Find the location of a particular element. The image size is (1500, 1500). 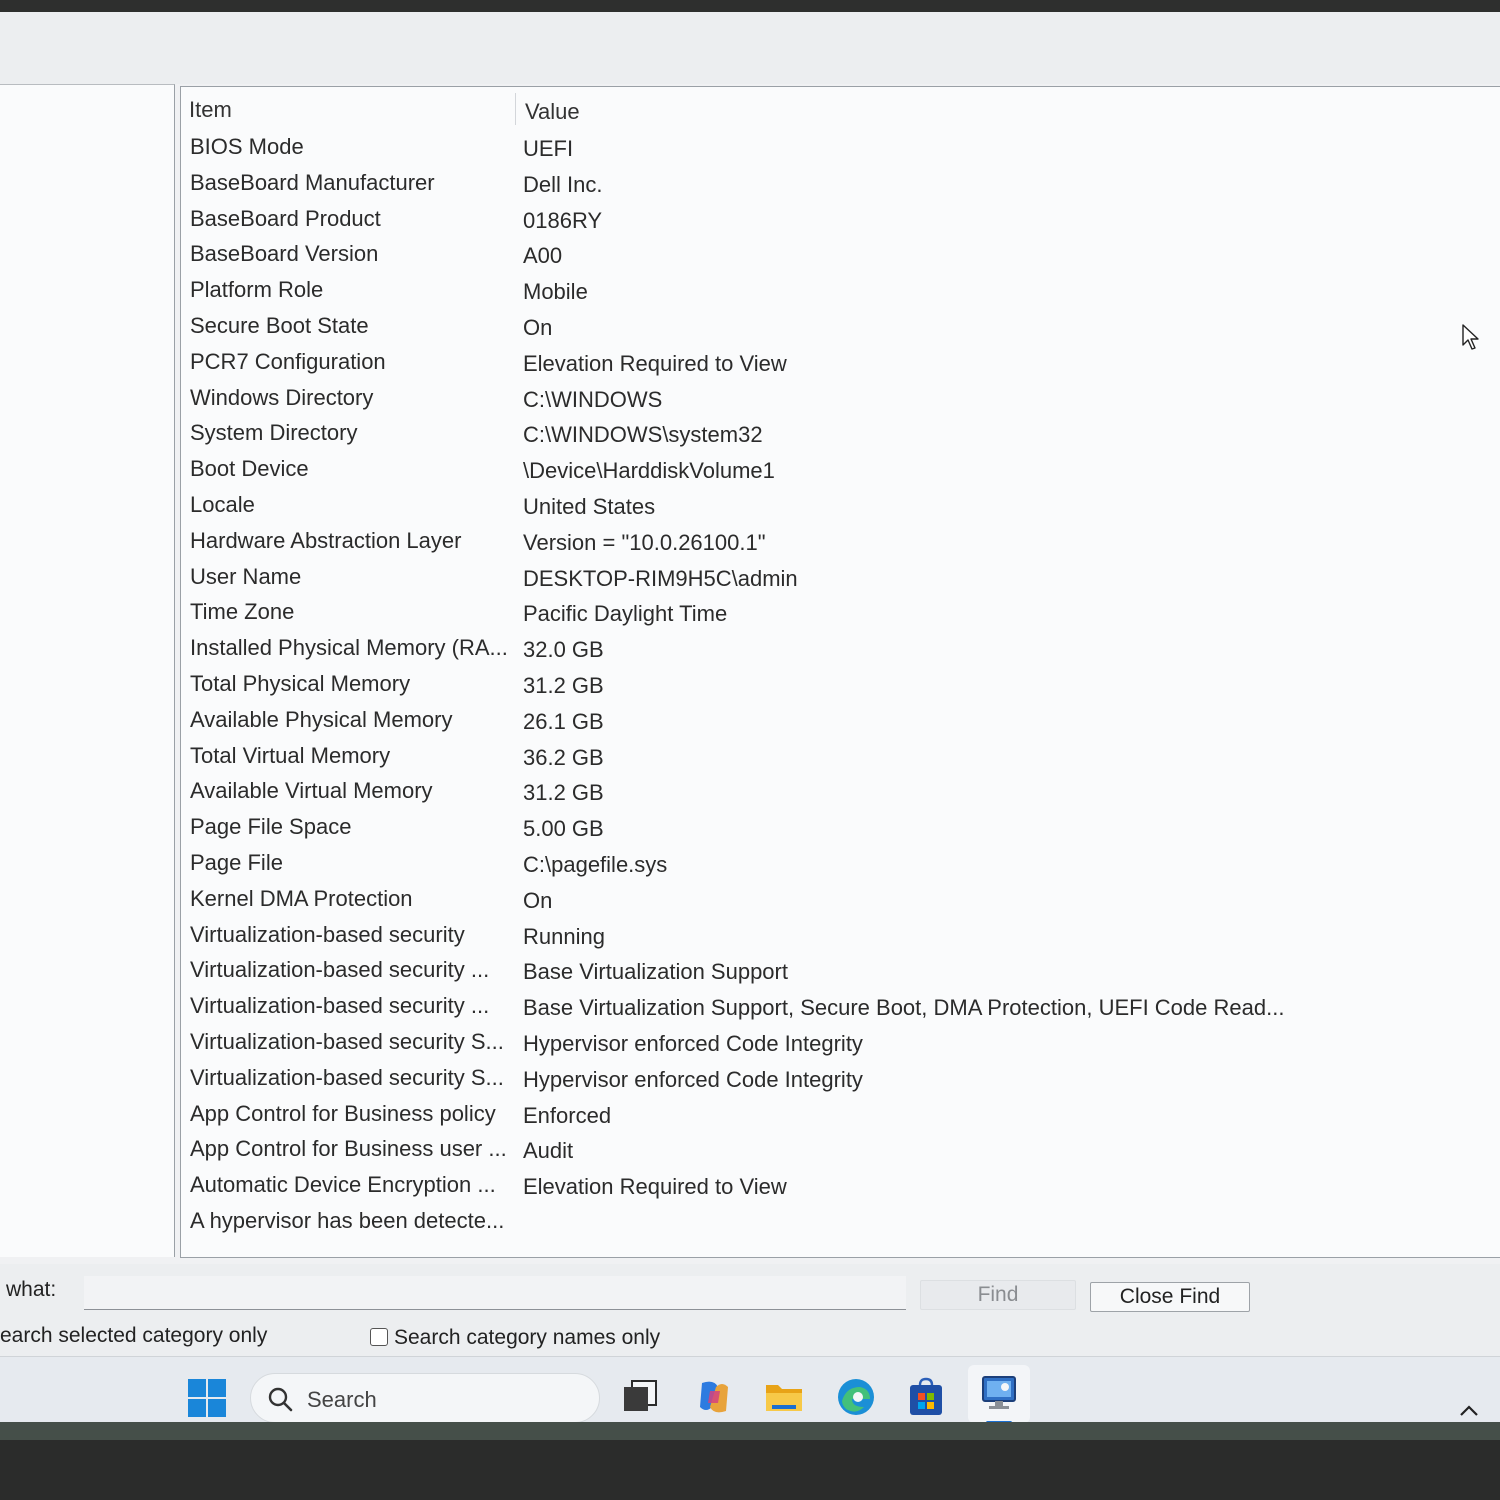

row-value-cell: On is located at coordinates (538, 327).